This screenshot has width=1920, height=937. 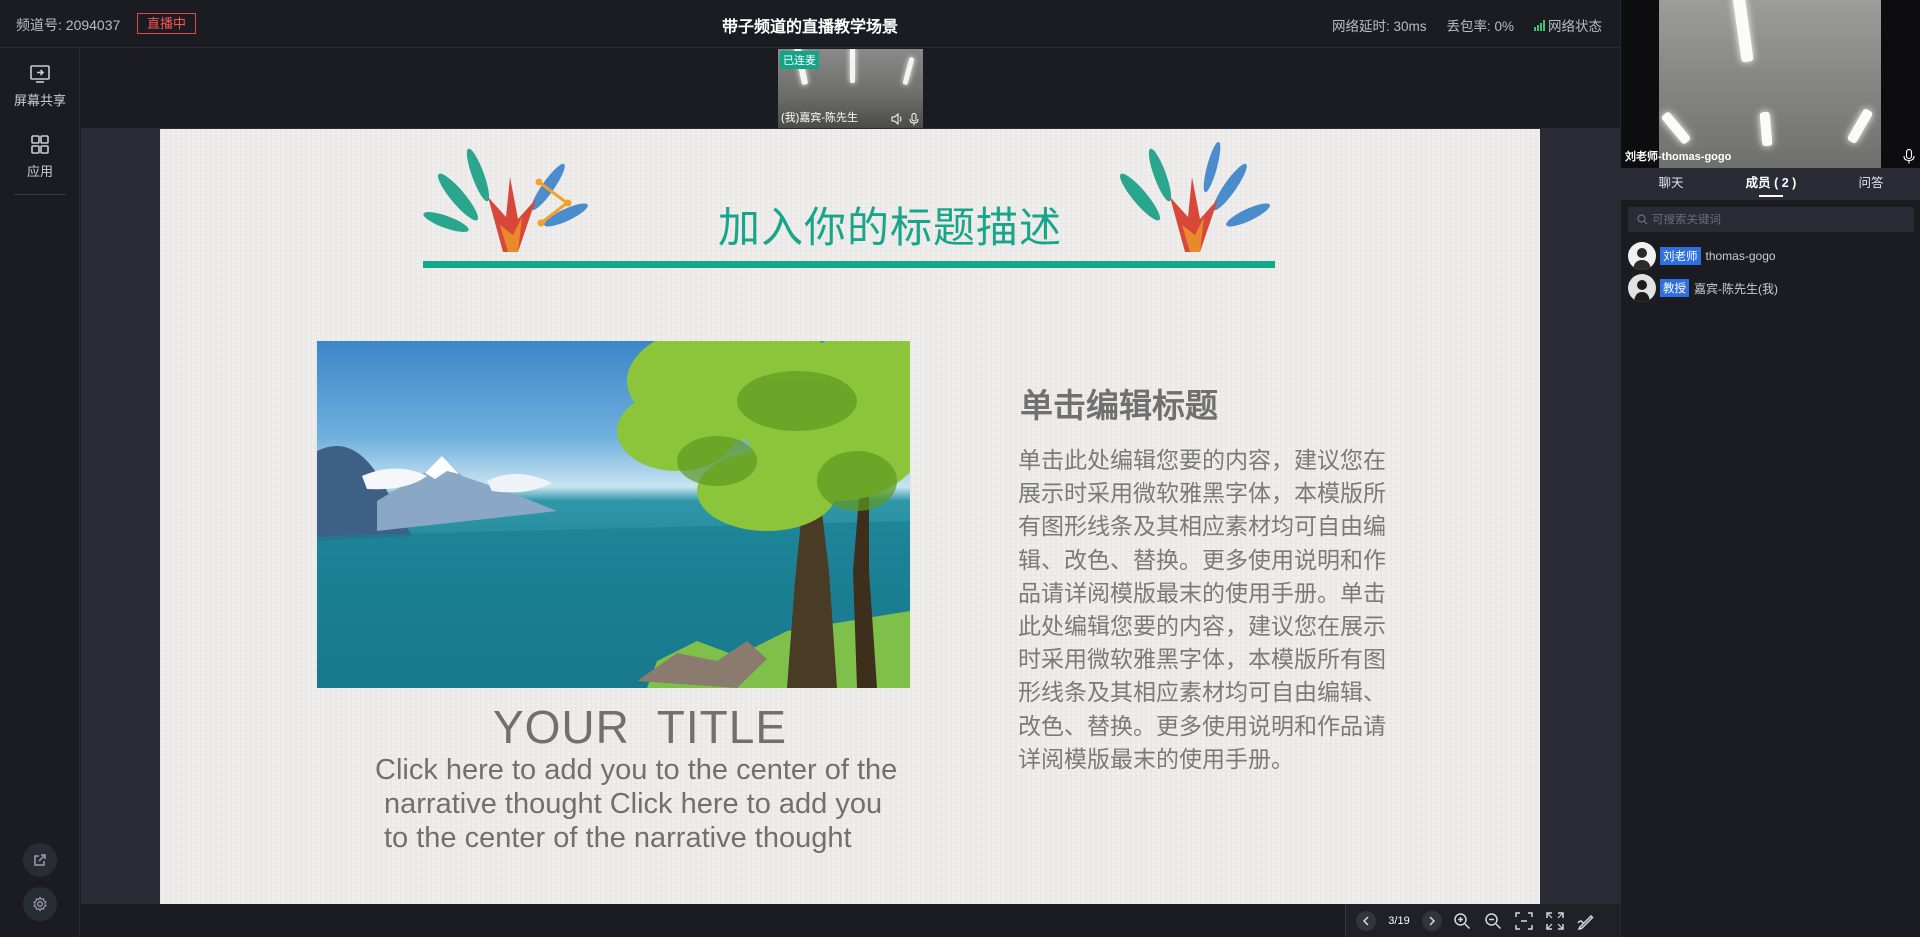 I want to click on chevron-right-icon, so click(x=1432, y=920).